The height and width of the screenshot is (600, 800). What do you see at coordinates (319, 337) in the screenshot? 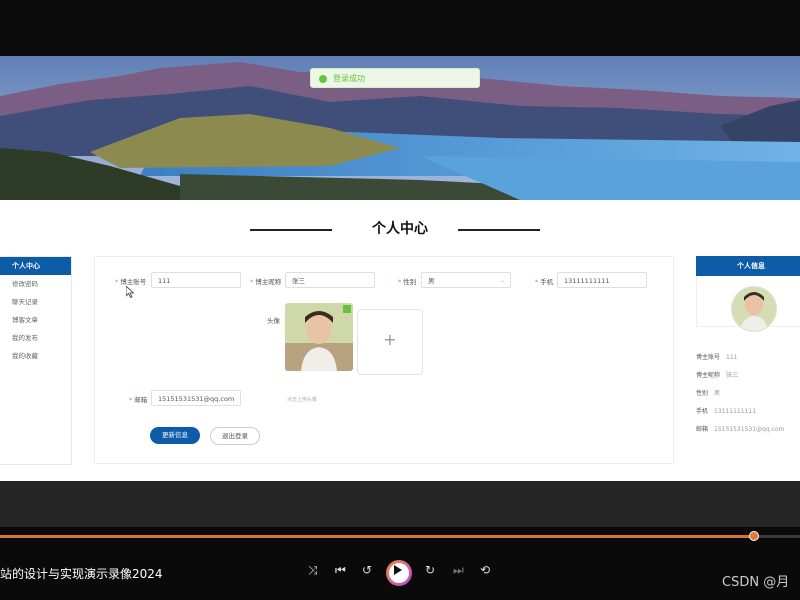
I see `avatar-image` at bounding box center [319, 337].